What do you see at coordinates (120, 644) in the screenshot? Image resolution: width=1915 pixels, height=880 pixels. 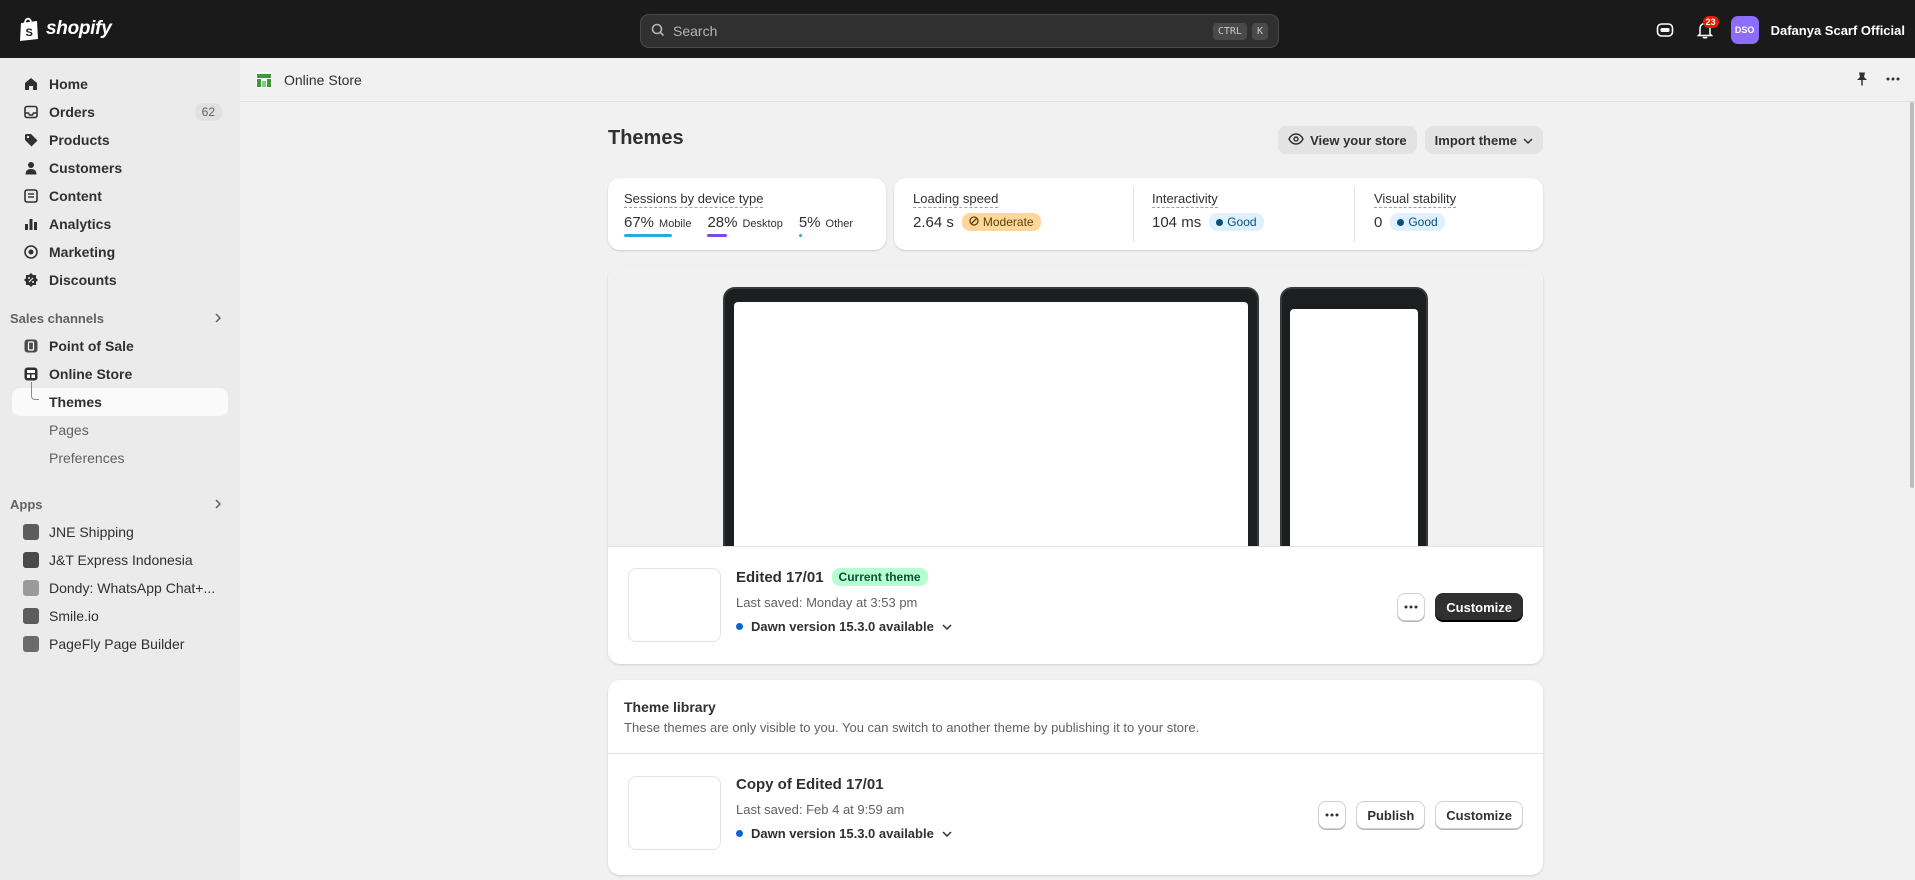 I see `sidebar-app-item: PageFly Page Builder` at bounding box center [120, 644].